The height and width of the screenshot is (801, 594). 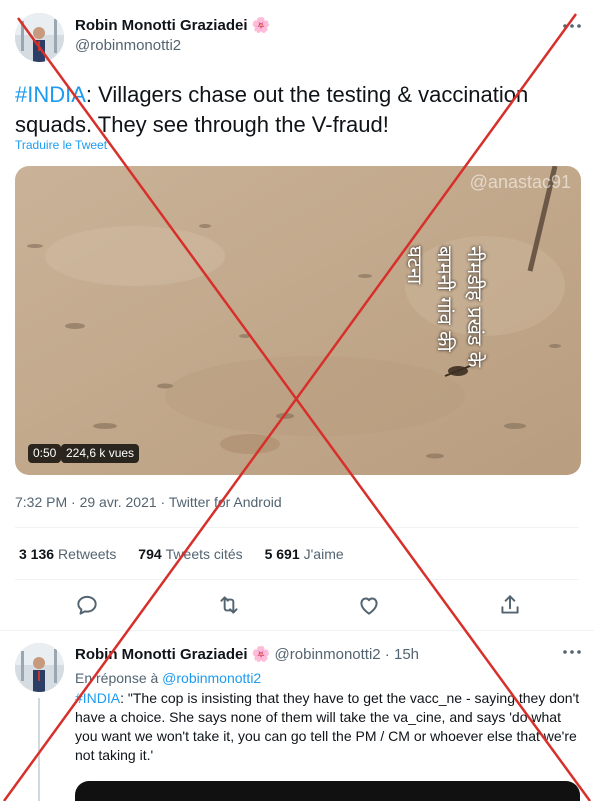 What do you see at coordinates (445, 299) in the screenshot?
I see `overlay-line-2: बामनी गांव की` at bounding box center [445, 299].